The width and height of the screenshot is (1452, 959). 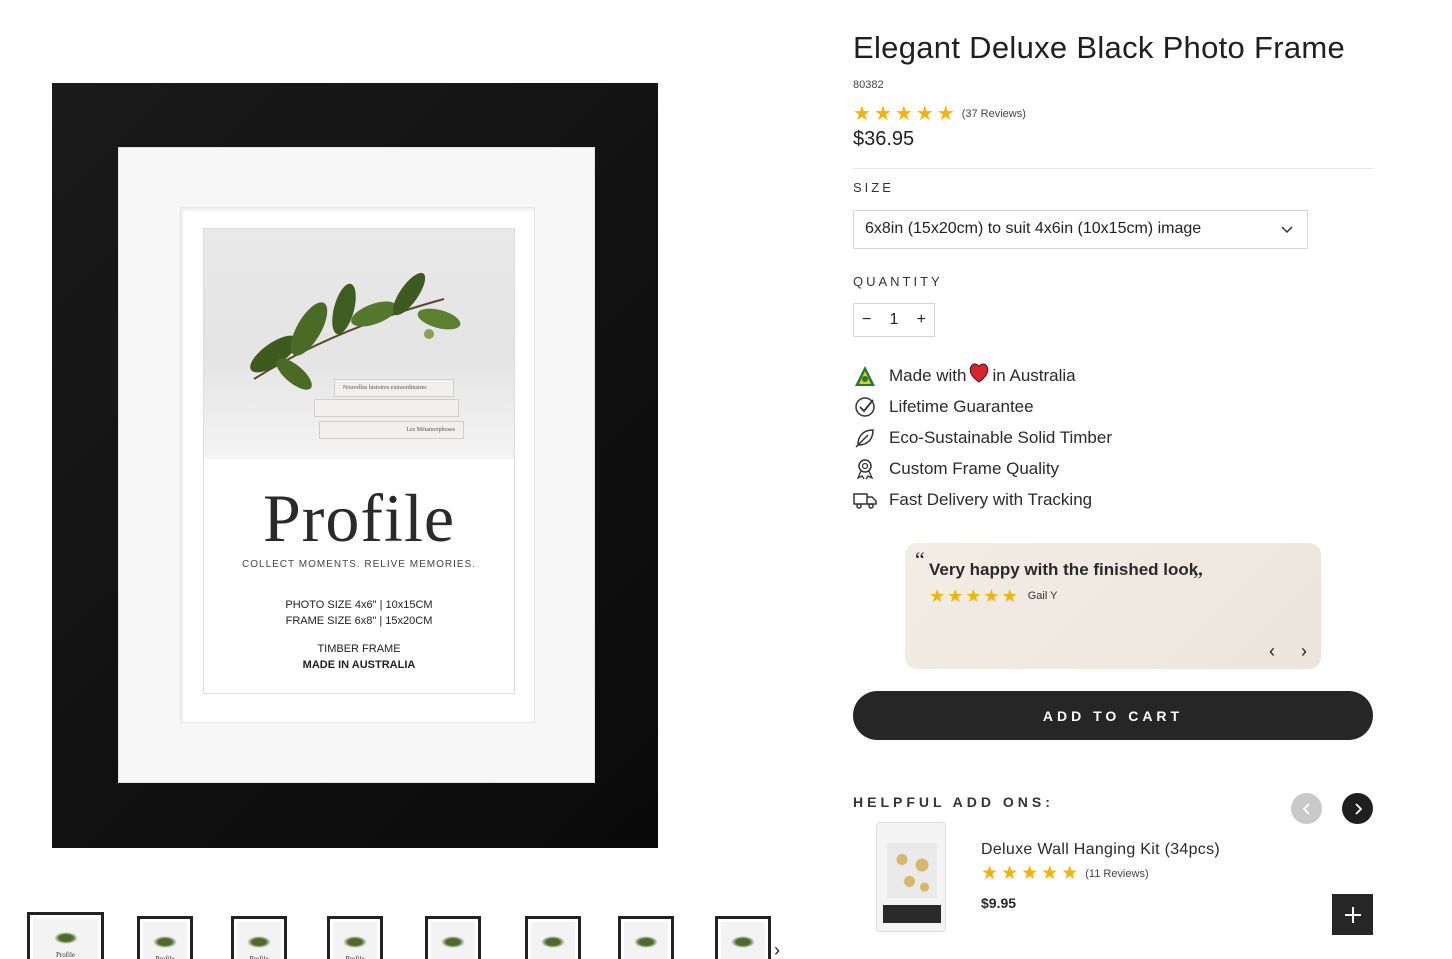 What do you see at coordinates (921, 320) in the screenshot?
I see `quantity-plus-button: +` at bounding box center [921, 320].